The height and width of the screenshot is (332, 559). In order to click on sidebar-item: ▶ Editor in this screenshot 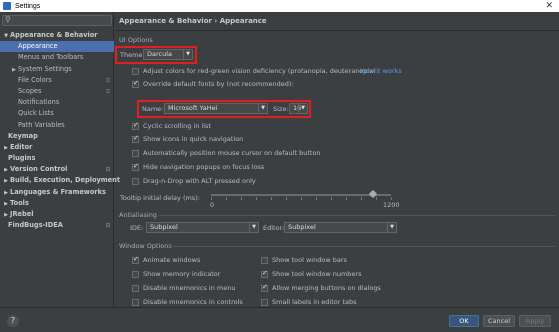, I will do `click(57, 147)`.